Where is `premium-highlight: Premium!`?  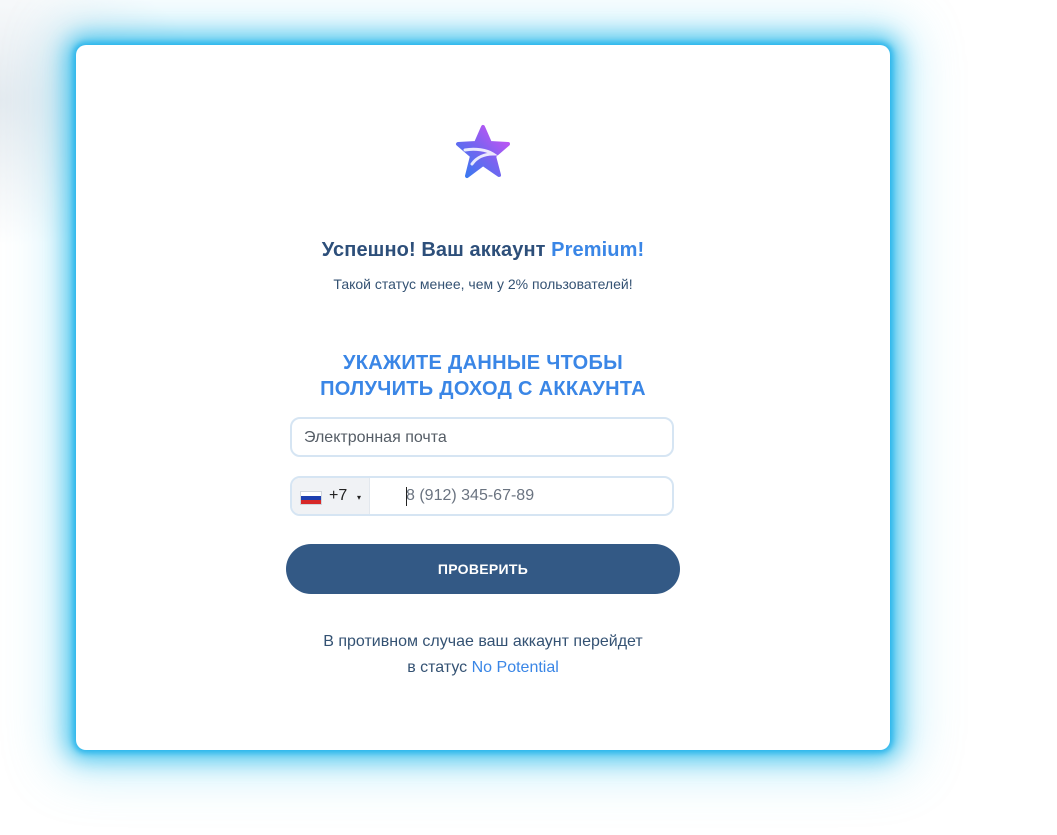
premium-highlight: Premium! is located at coordinates (598, 250).